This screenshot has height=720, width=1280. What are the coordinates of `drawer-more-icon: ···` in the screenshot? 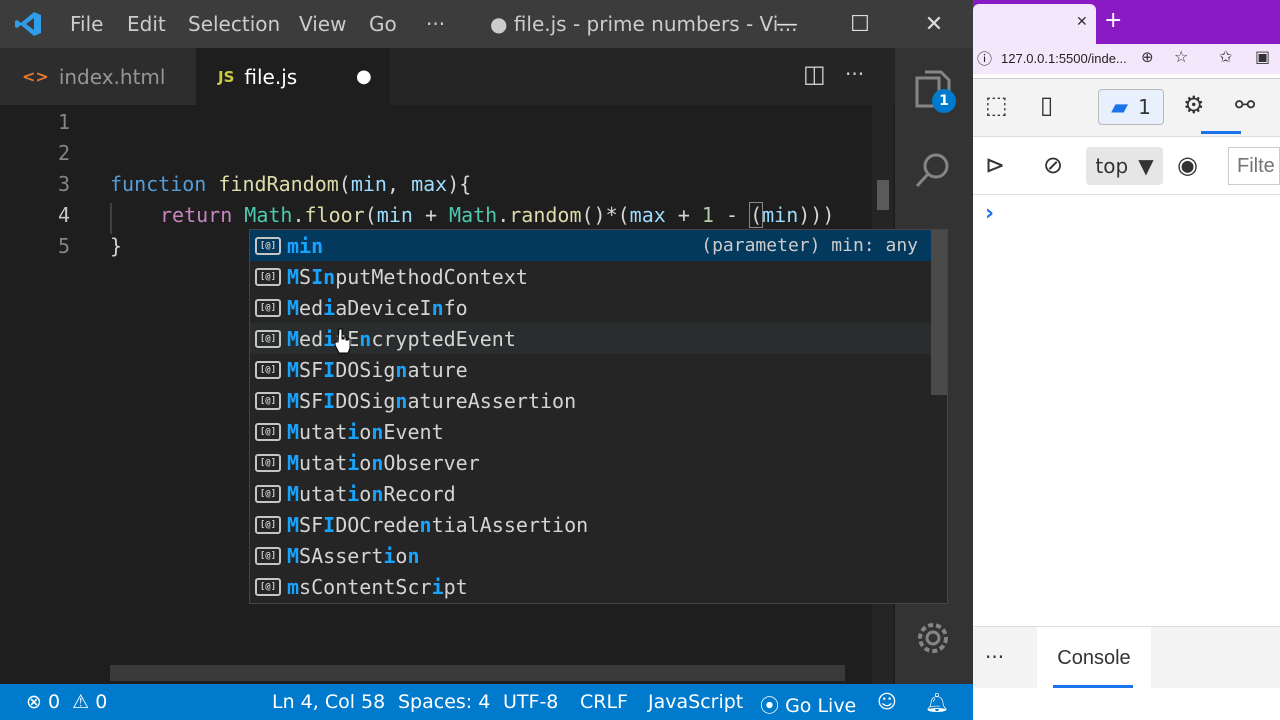 It's located at (994, 657).